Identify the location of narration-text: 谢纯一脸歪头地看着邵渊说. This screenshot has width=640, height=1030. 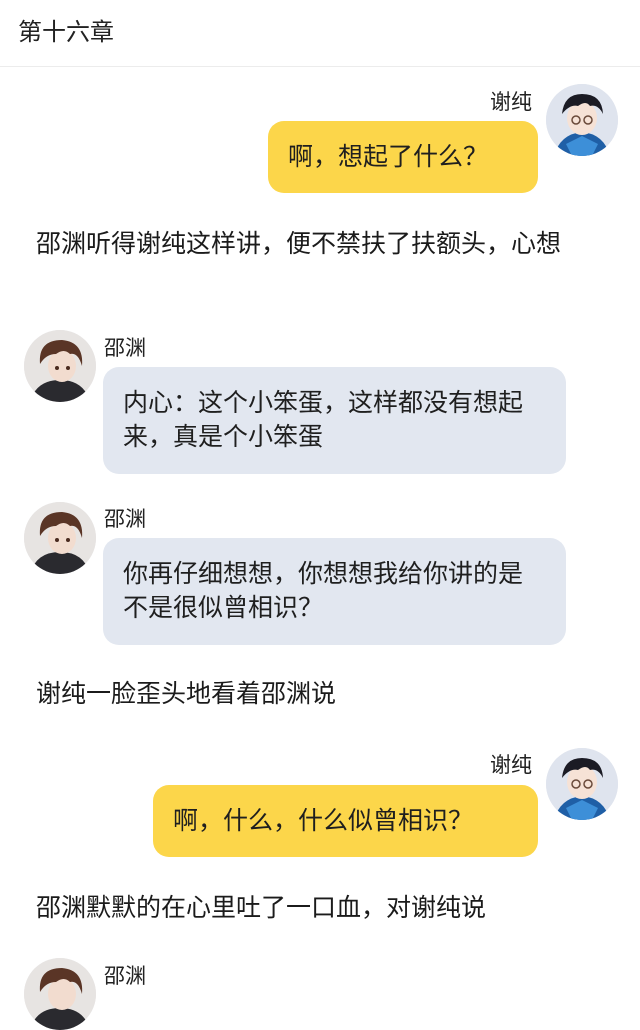
(186, 693).